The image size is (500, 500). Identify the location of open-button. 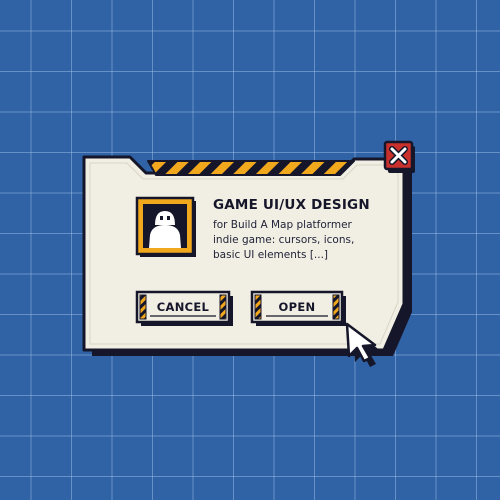
(297, 307).